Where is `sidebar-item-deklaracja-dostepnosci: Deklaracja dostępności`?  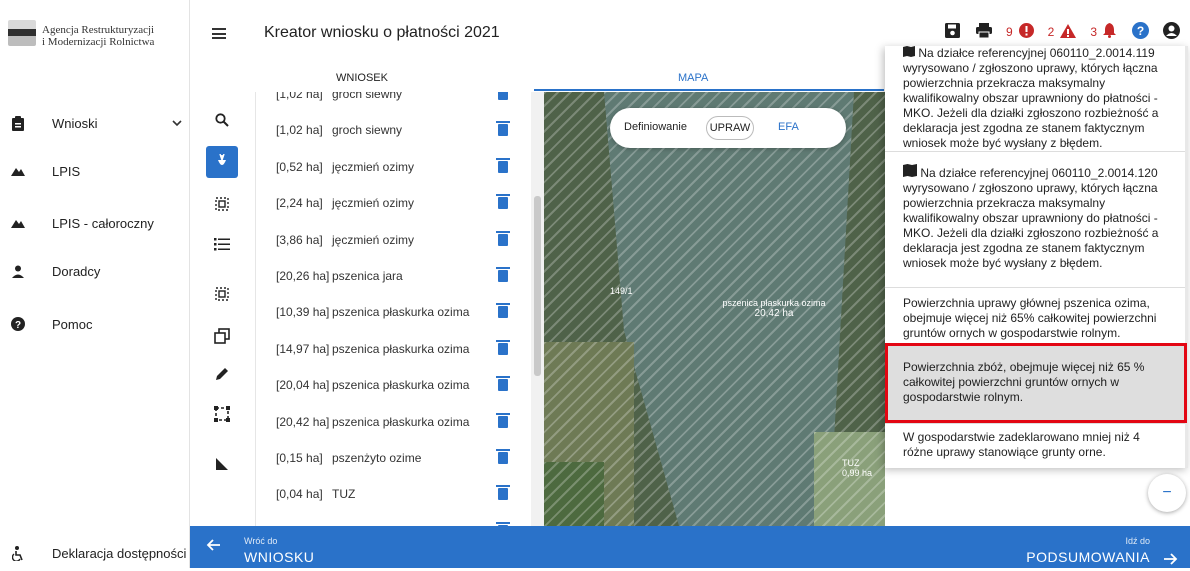
sidebar-item-deklaracja-dostepnosci: Deklaracja dostępności is located at coordinates (95, 553).